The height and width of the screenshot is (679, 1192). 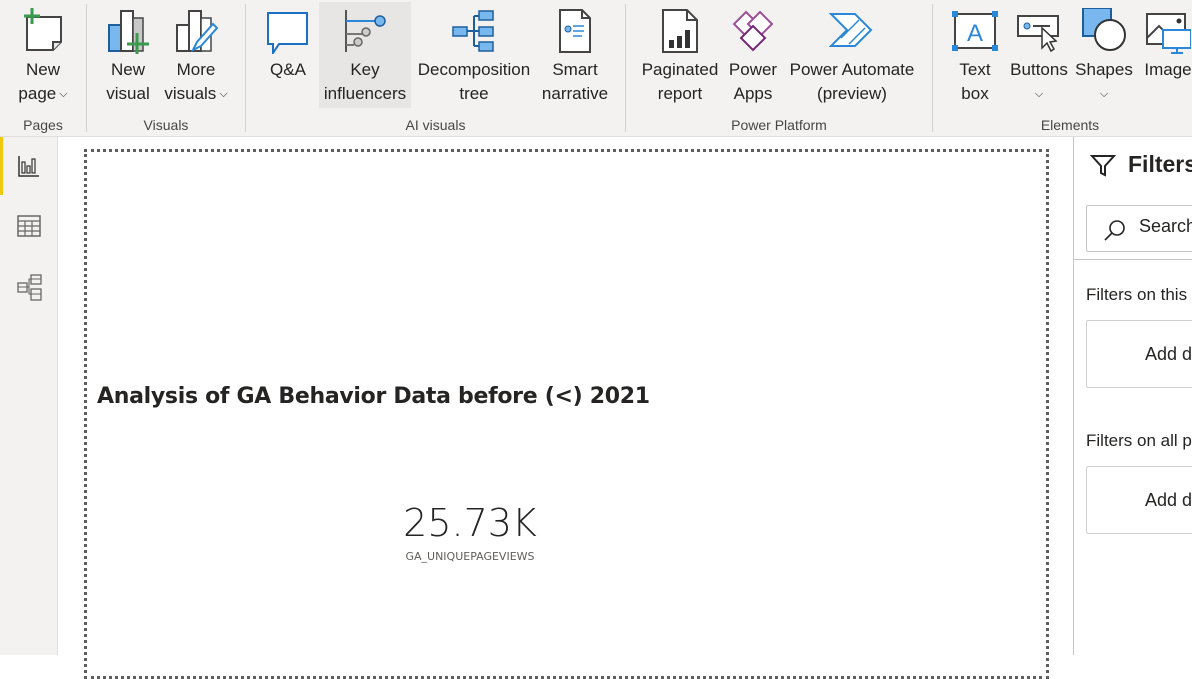 I want to click on filters-on-page-label: Filters on this page, so click(x=1139, y=294).